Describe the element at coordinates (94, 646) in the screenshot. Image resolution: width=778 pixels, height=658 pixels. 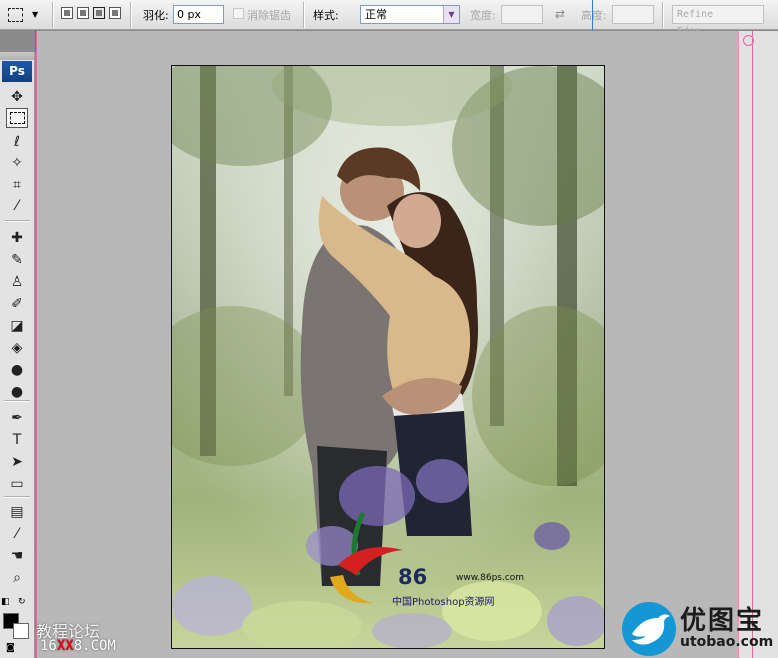
I see `site-watermark-suffix: 8.COM` at that location.